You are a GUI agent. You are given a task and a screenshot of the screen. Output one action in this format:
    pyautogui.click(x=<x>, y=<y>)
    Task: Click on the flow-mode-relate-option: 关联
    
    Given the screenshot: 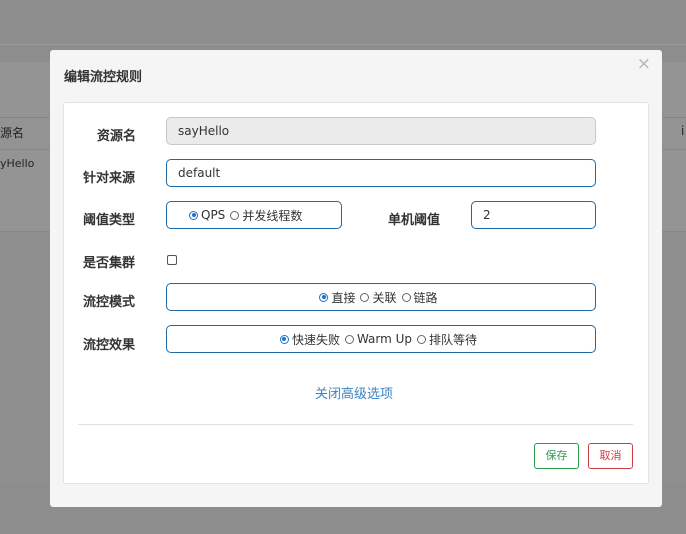 What is the action you would take?
    pyautogui.click(x=378, y=297)
    